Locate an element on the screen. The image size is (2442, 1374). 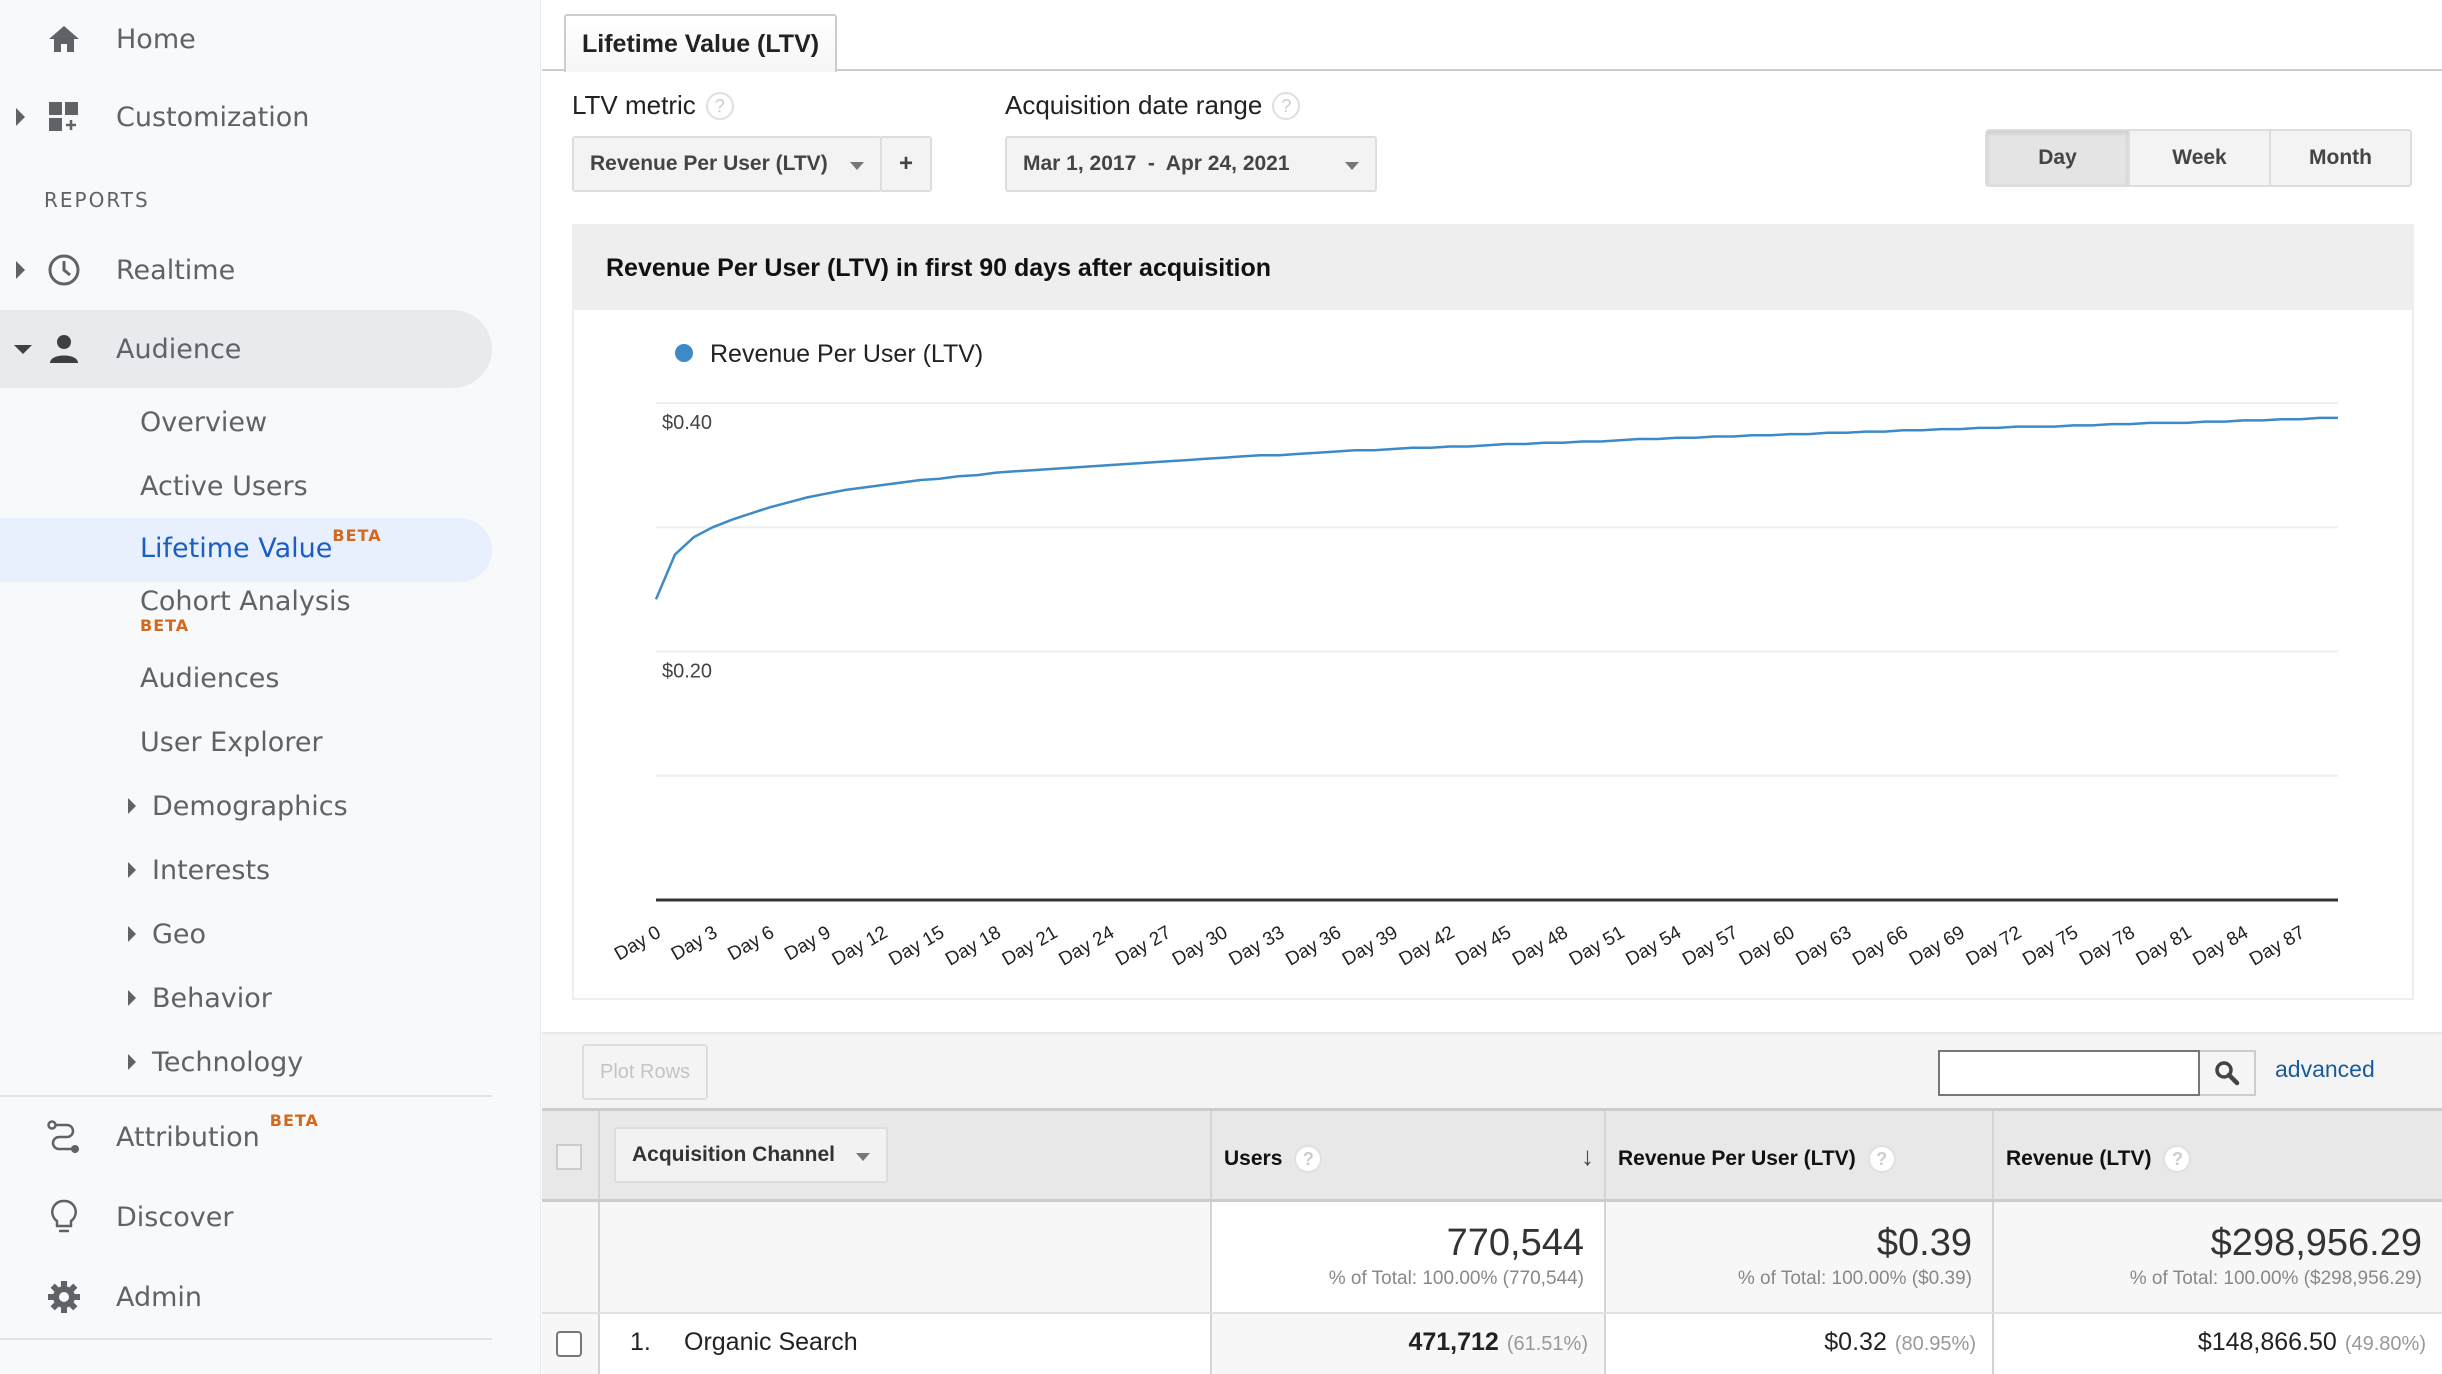
sidebar-item-cohort-analysis: Cohort Analysis BETA is located at coordinates (246, 618).